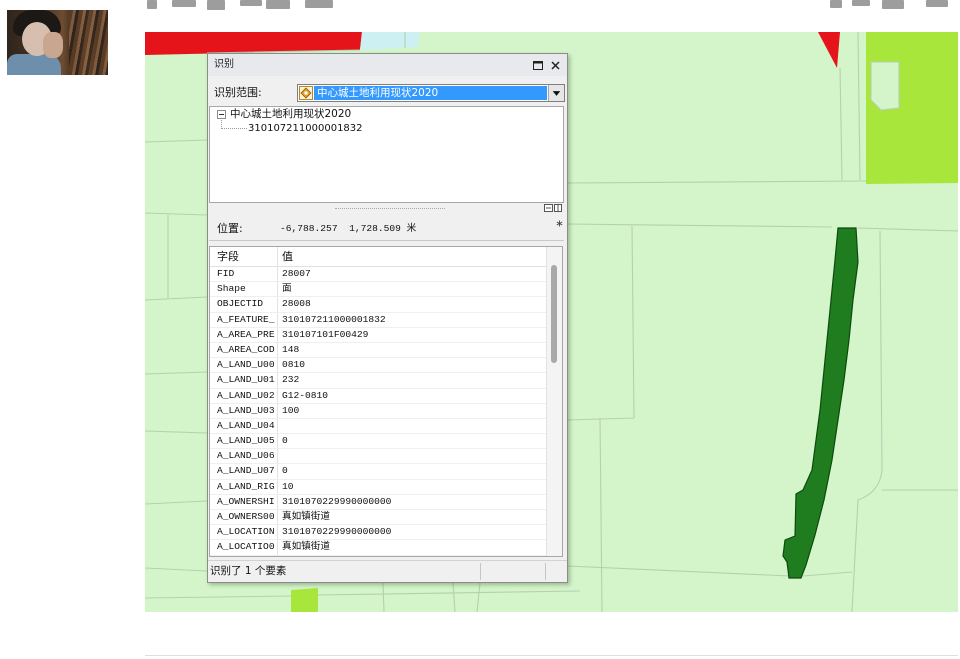  I want to click on attribute-row: A_LAND_RIG 10, so click(378, 487).